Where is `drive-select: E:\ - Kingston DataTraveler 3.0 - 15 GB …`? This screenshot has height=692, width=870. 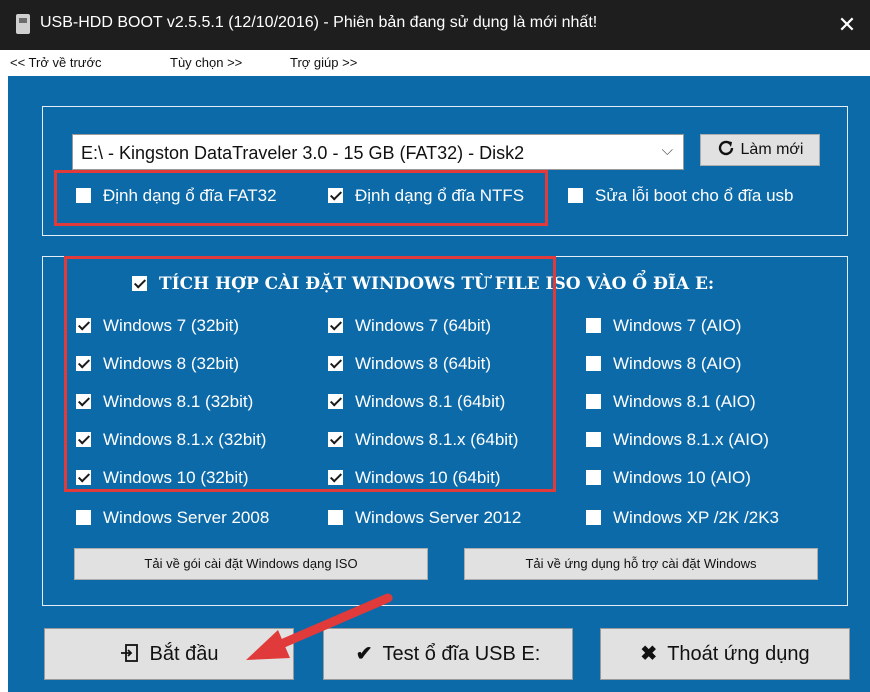
drive-select: E:\ - Kingston DataTraveler 3.0 - 15 GB … is located at coordinates (378, 152).